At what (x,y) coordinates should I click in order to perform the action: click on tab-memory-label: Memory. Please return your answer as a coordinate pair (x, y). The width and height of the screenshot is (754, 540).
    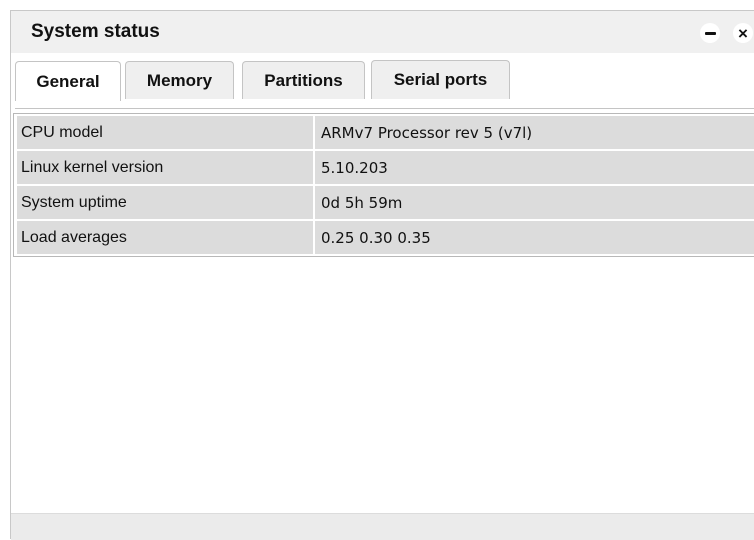
    Looking at the image, I should click on (179, 80).